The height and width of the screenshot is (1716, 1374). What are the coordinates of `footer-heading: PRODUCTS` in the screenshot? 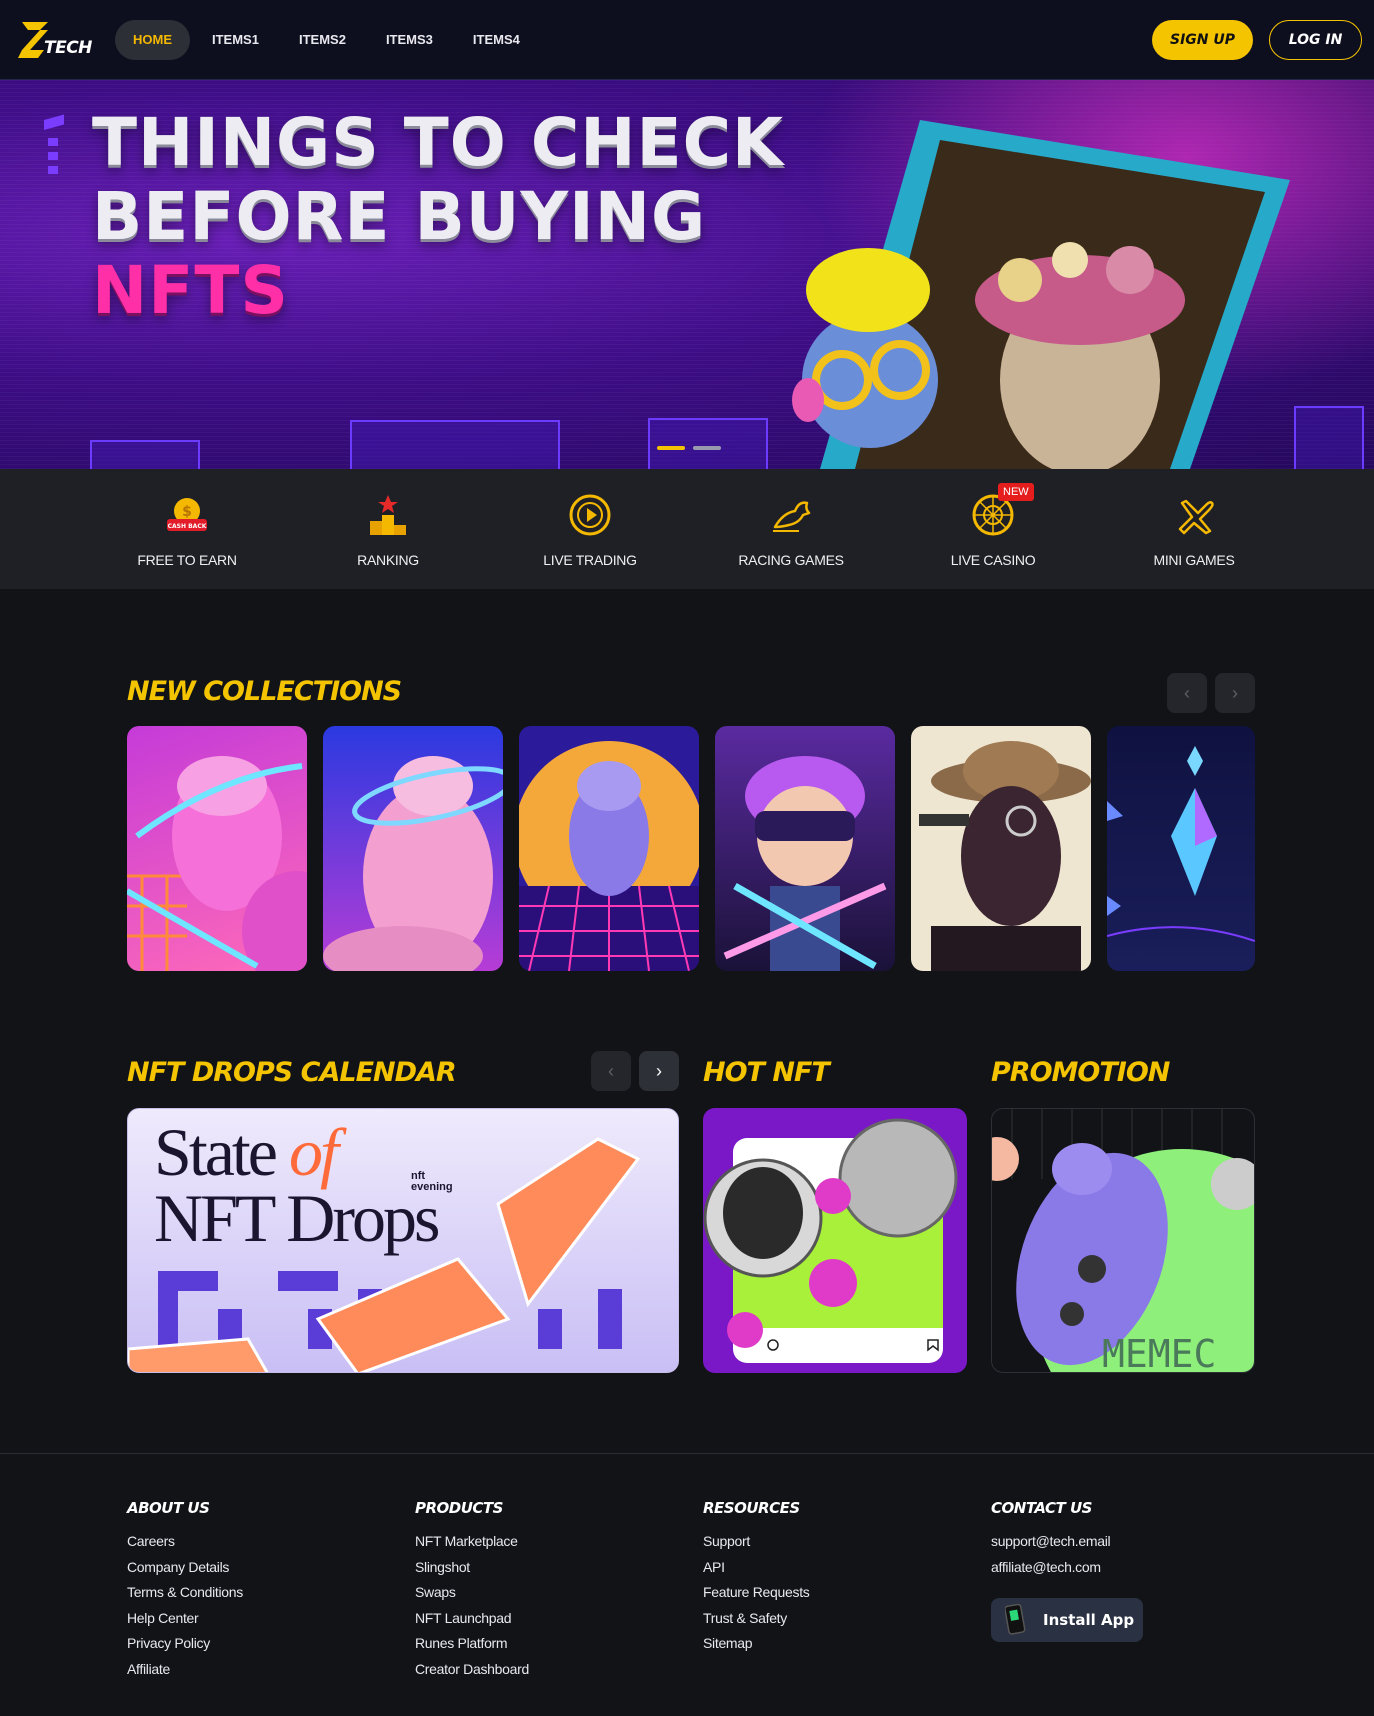 It's located at (459, 1508).